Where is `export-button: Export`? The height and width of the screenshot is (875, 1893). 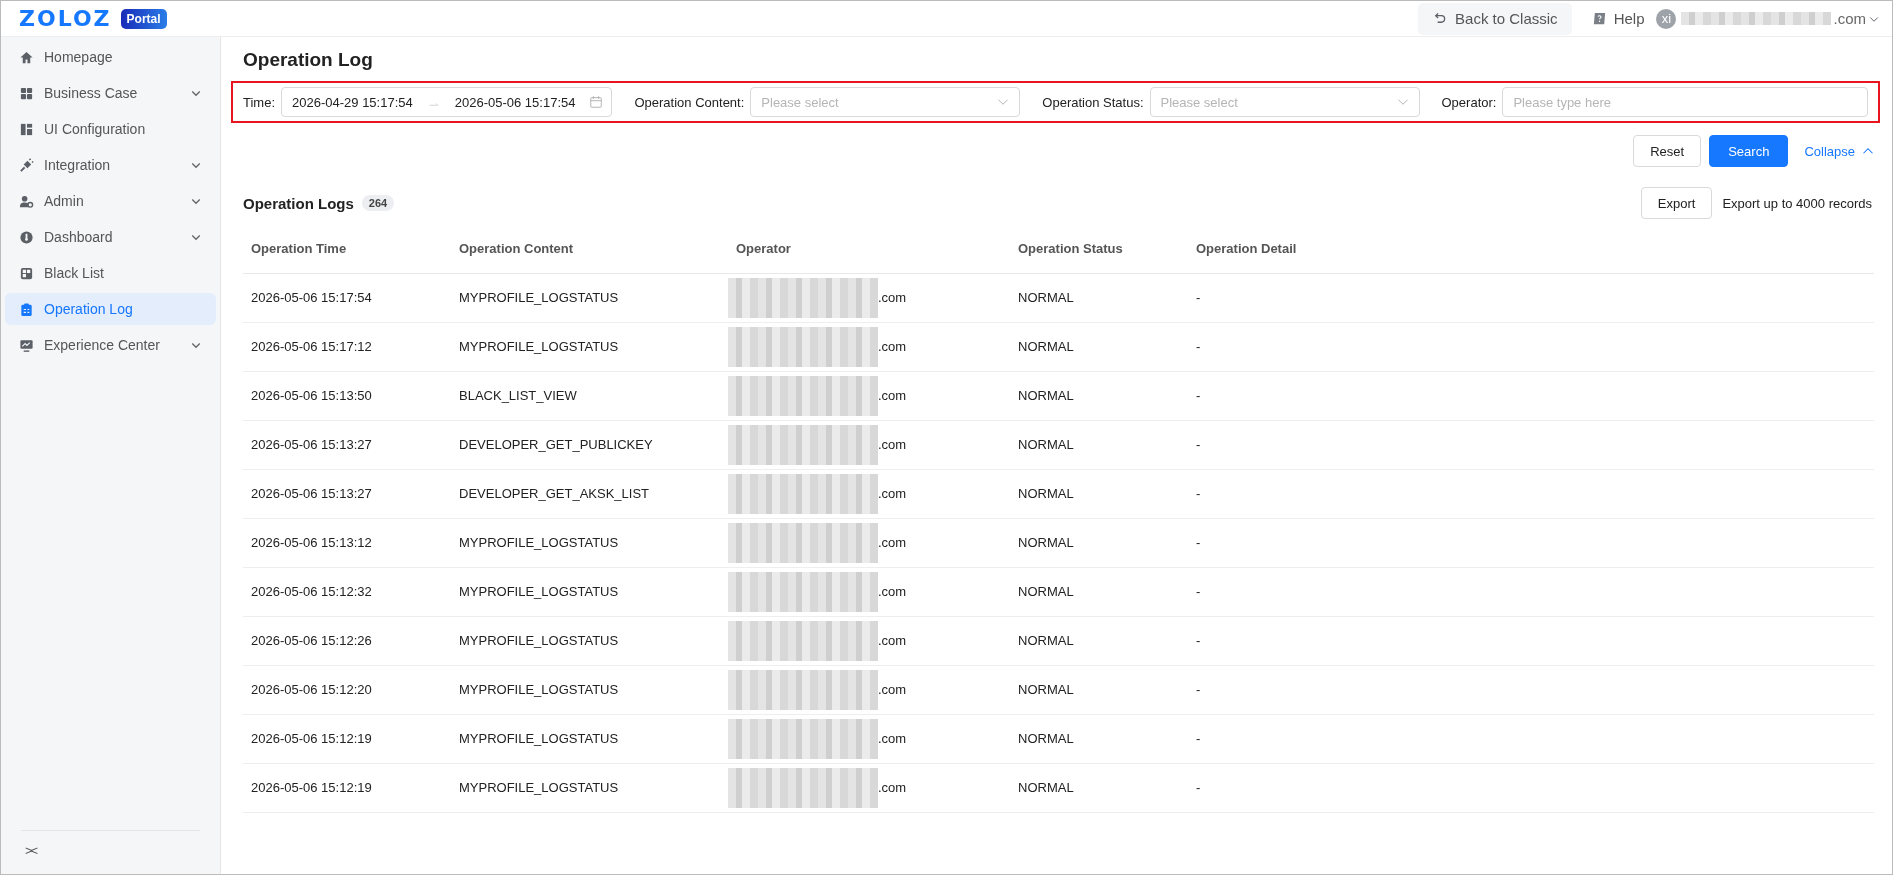 export-button: Export is located at coordinates (1676, 203).